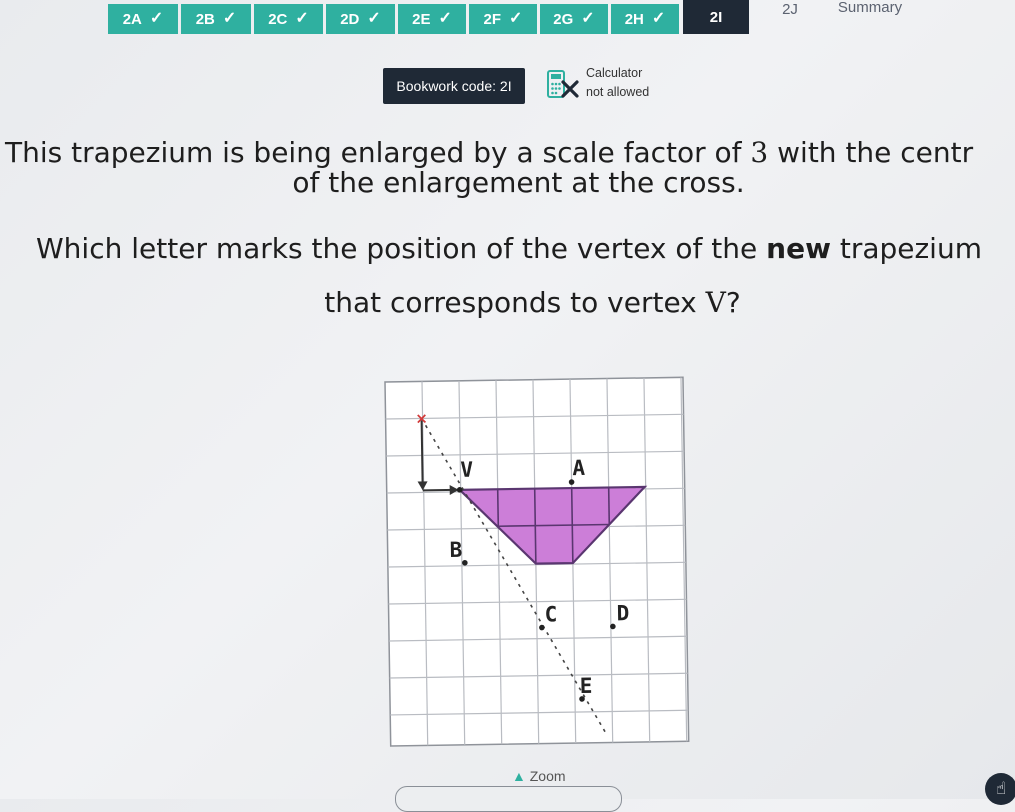 The height and width of the screenshot is (812, 1015). I want to click on tab-2h: 2H ✓, so click(645, 19).